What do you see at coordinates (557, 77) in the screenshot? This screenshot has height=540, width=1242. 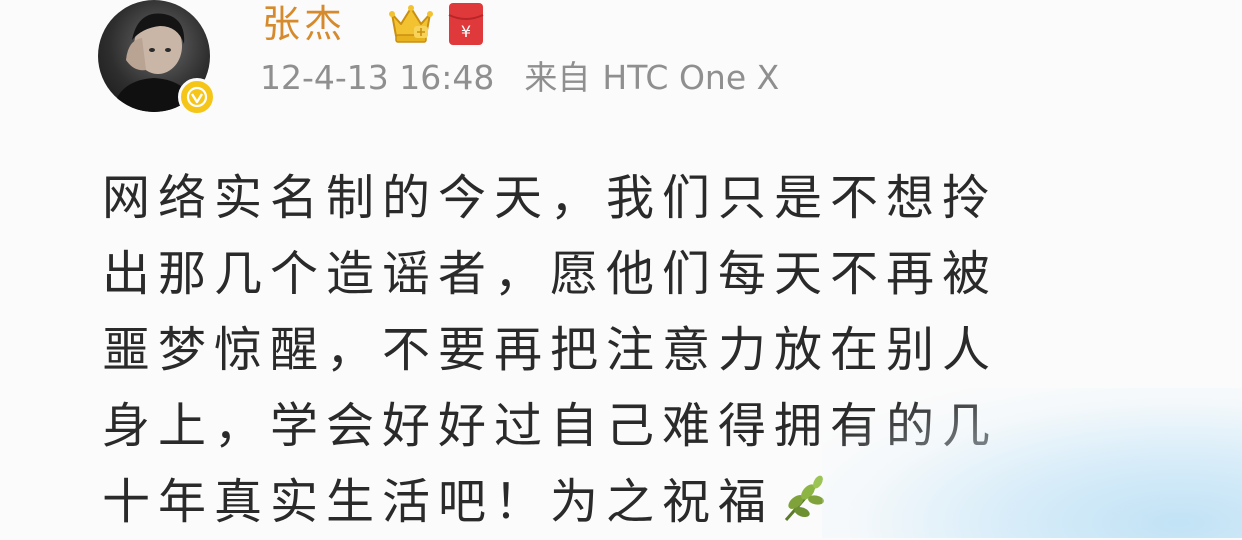 I see `source-prefix: 来自` at bounding box center [557, 77].